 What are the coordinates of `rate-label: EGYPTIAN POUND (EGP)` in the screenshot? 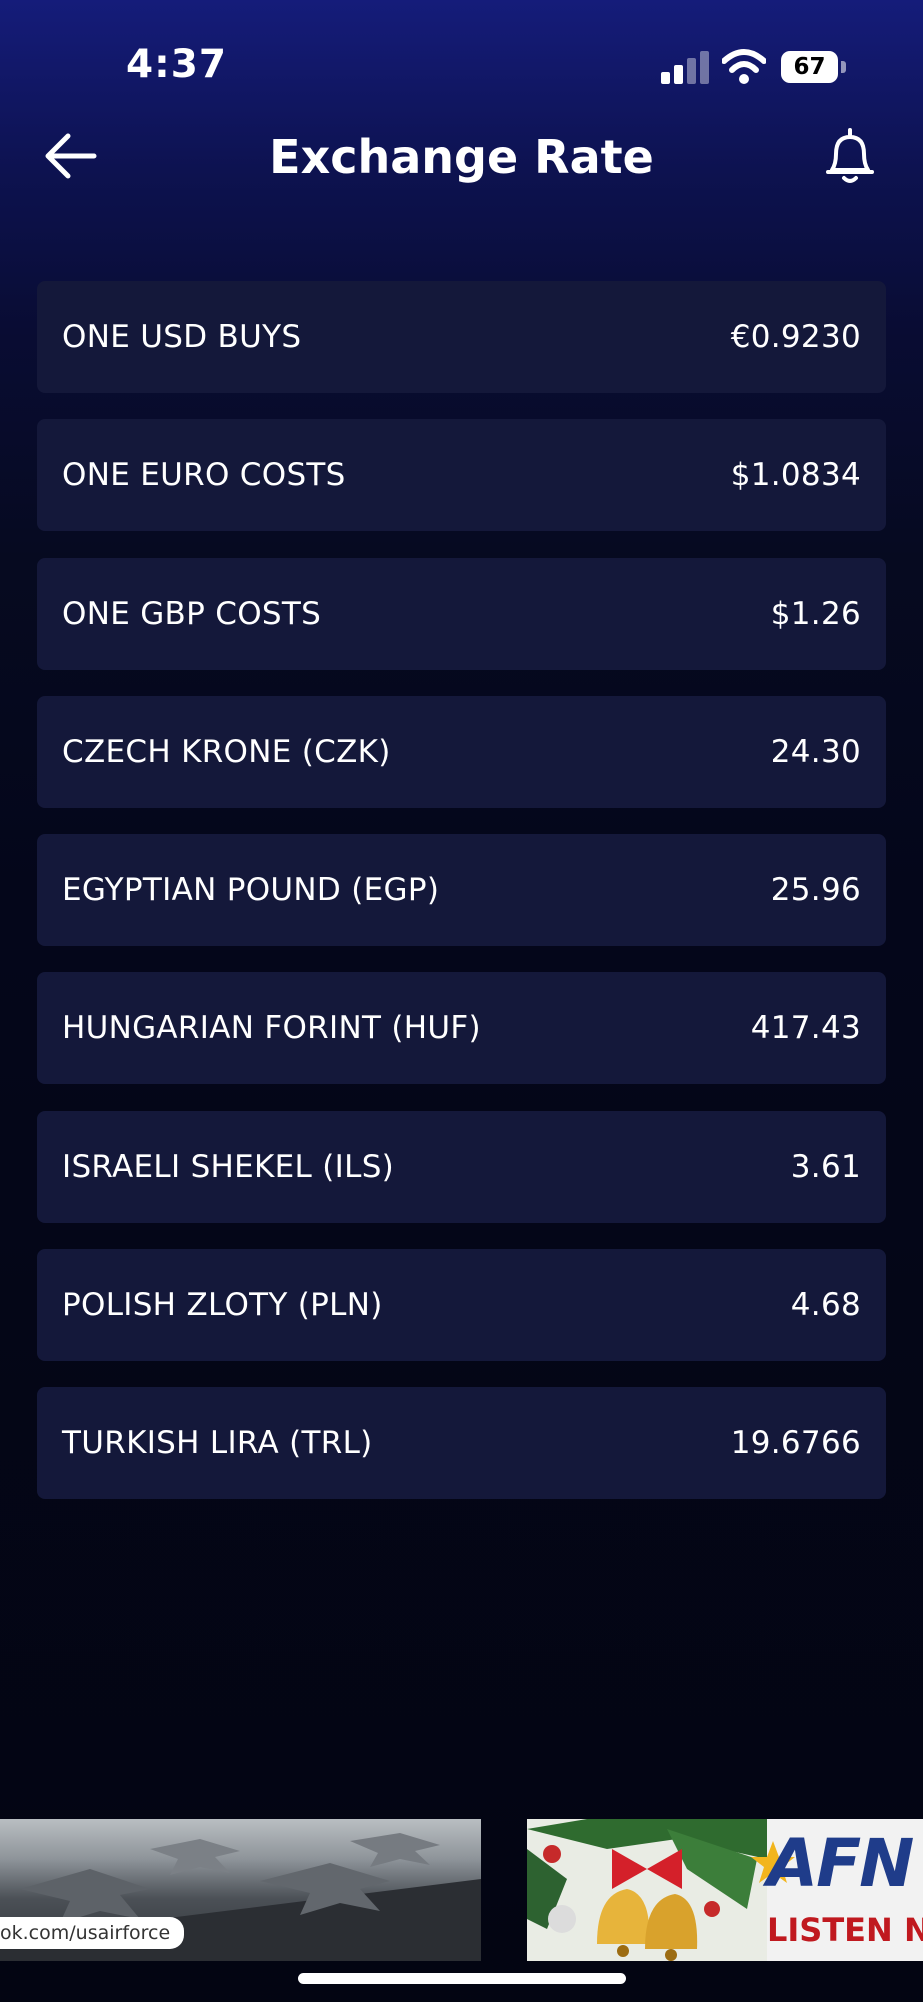 It's located at (251, 890).